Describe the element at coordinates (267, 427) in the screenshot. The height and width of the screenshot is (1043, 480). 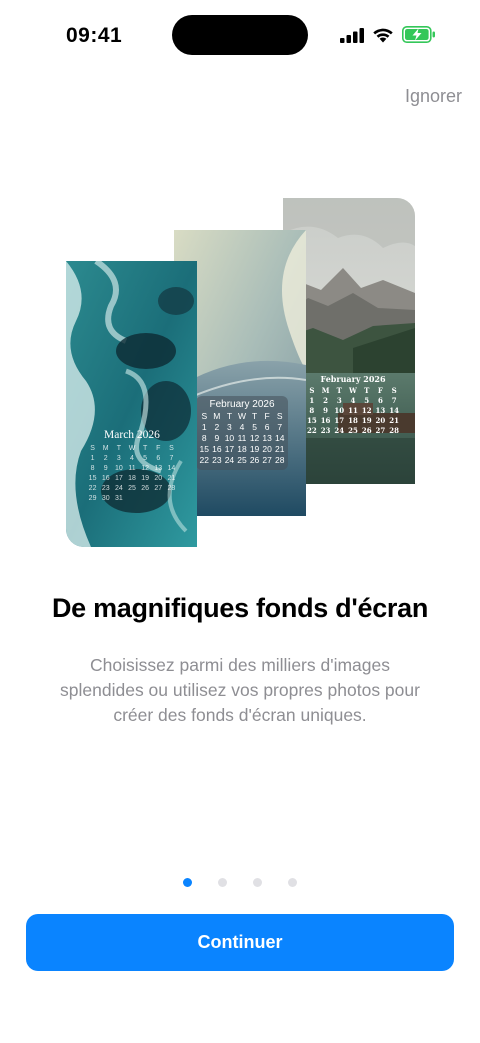
I see `calendar-day: 6` at that location.